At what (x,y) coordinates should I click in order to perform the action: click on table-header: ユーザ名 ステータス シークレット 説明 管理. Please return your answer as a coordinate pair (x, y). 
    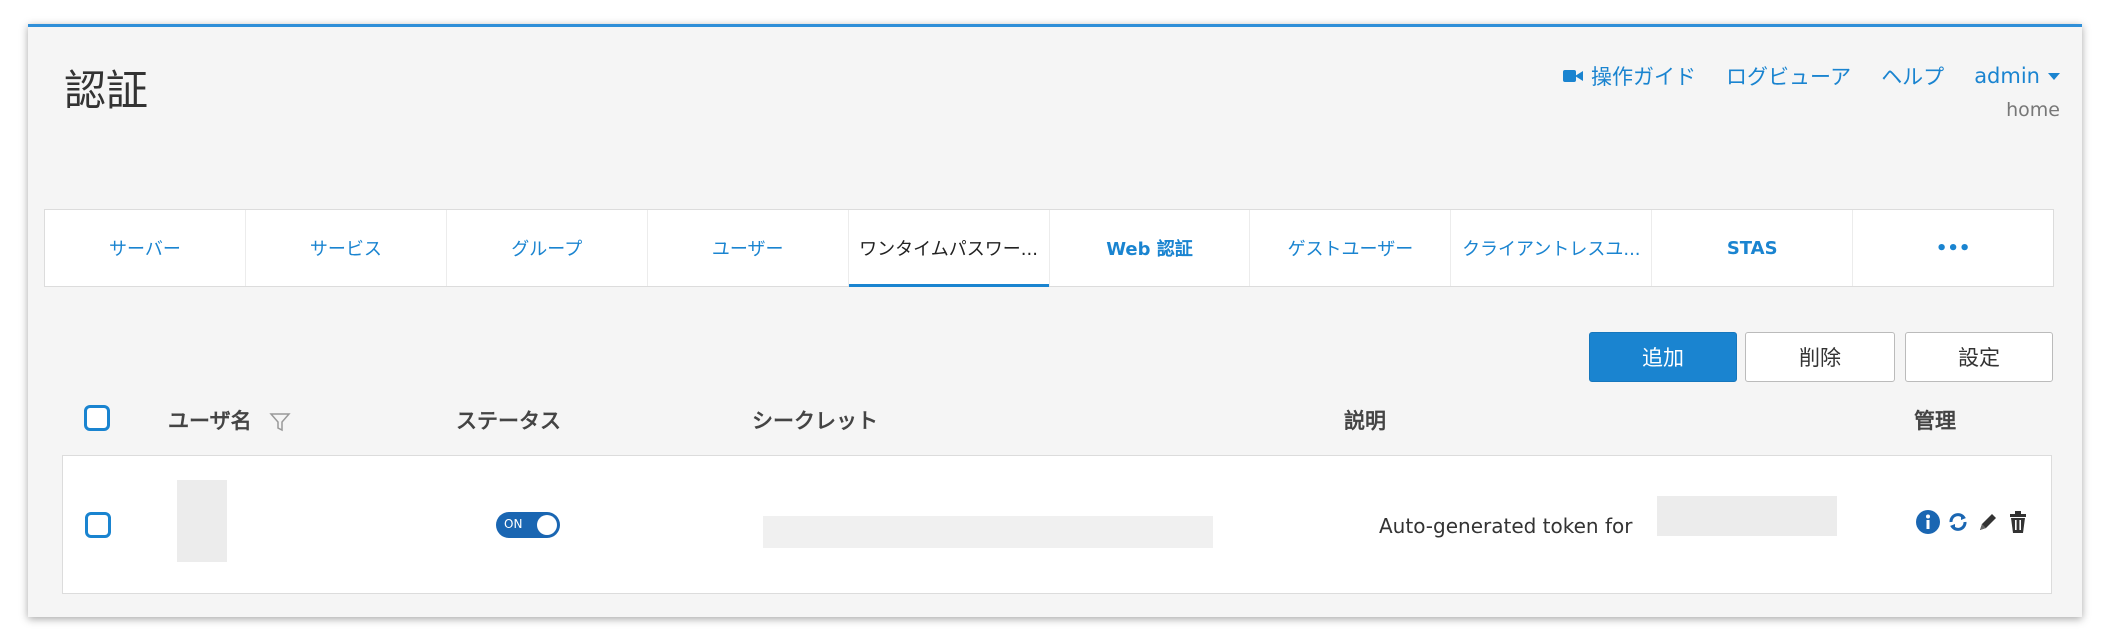
    Looking at the image, I should click on (1055, 419).